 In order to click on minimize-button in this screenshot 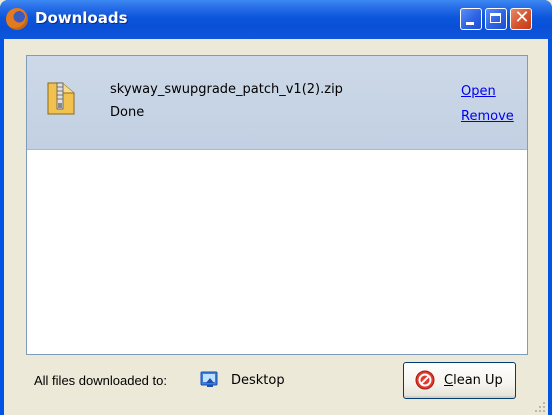, I will do `click(471, 19)`.